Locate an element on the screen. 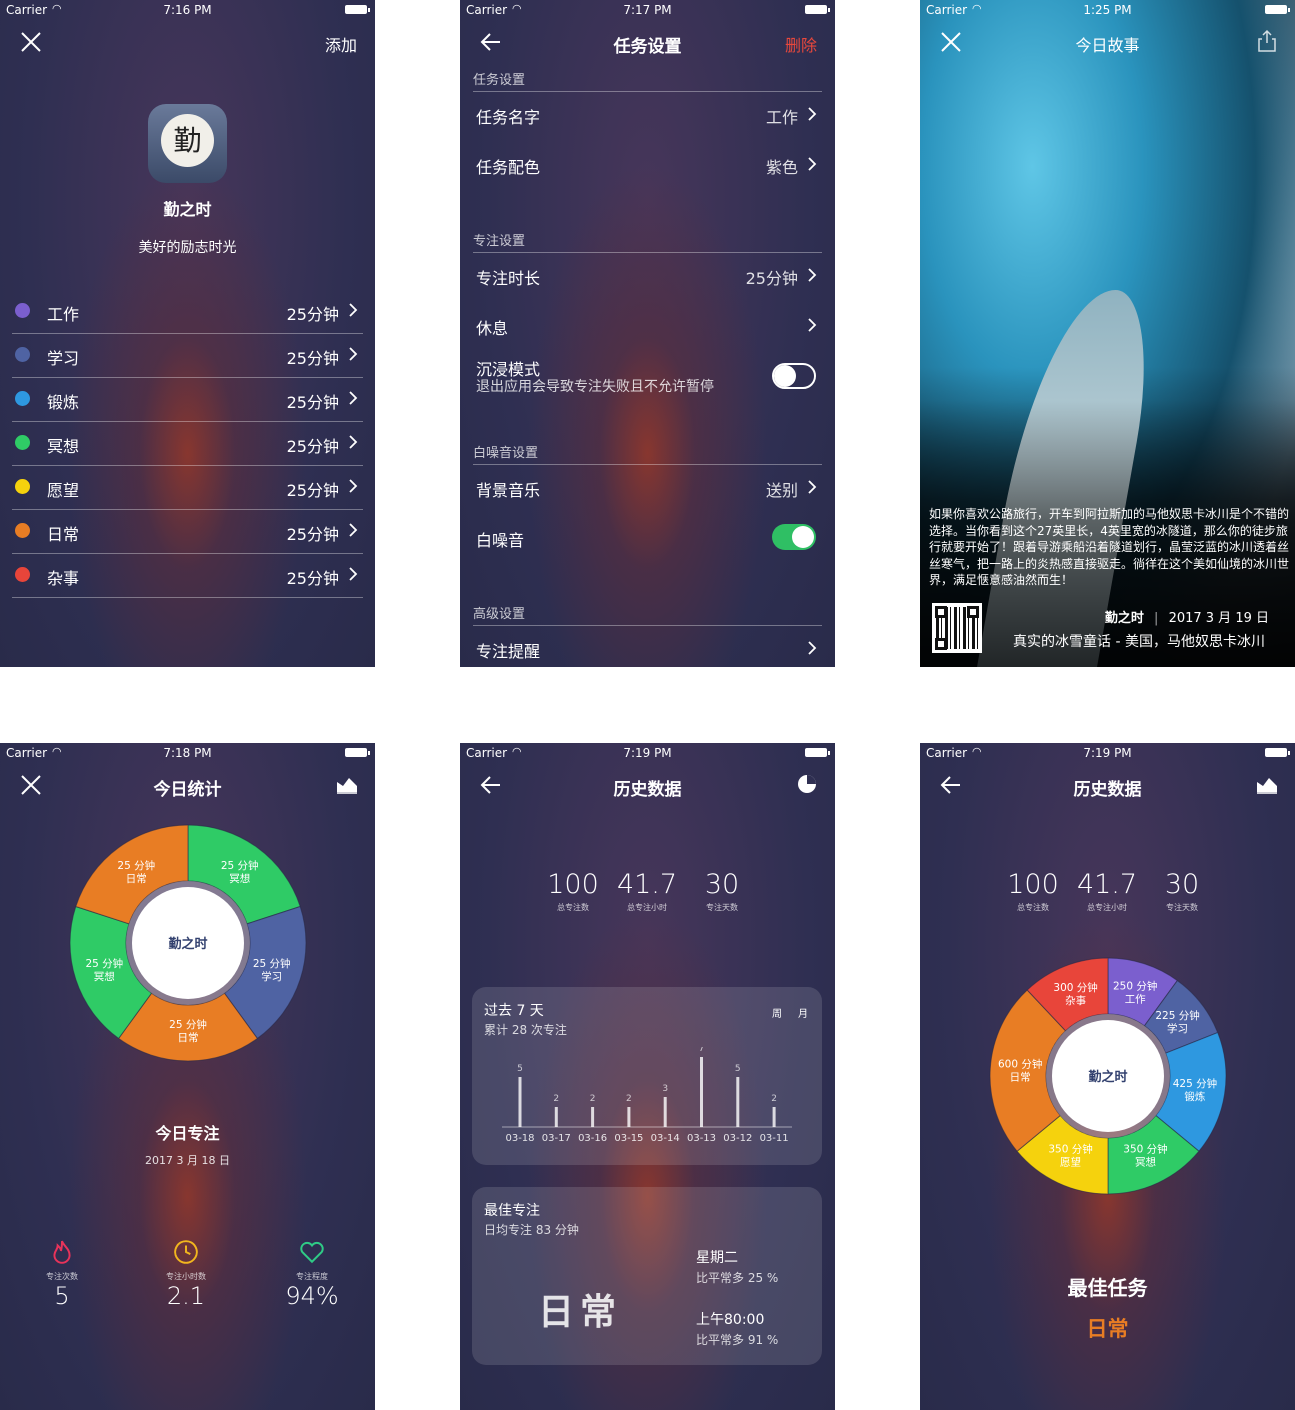 The image size is (1295, 1410). task-row: 日常 25分钟 is located at coordinates (187, 531).